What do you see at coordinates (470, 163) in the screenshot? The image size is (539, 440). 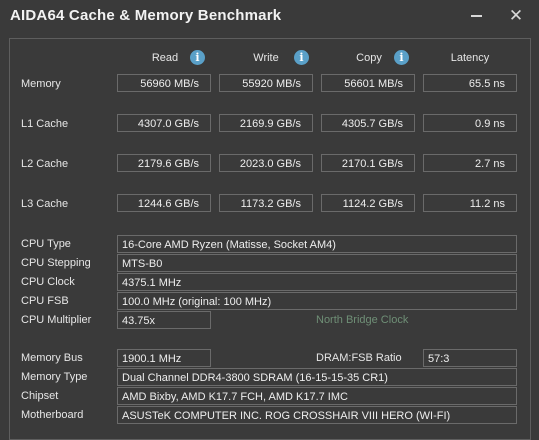 I see `l2-latency-value: 2.7 ns` at bounding box center [470, 163].